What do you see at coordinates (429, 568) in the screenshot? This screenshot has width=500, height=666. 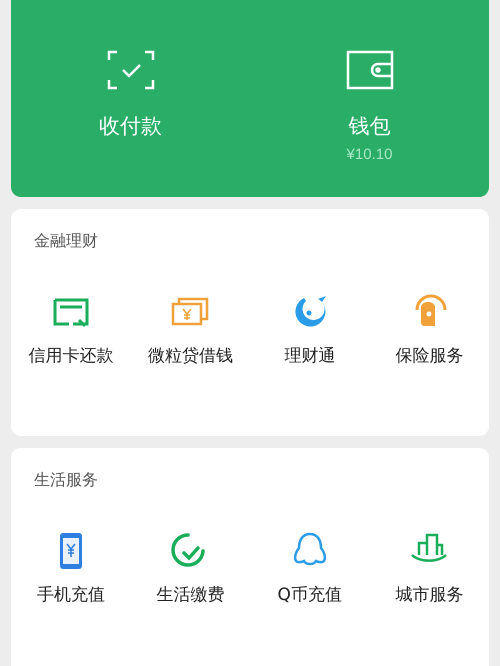 I see `service-item: 城市服务` at bounding box center [429, 568].